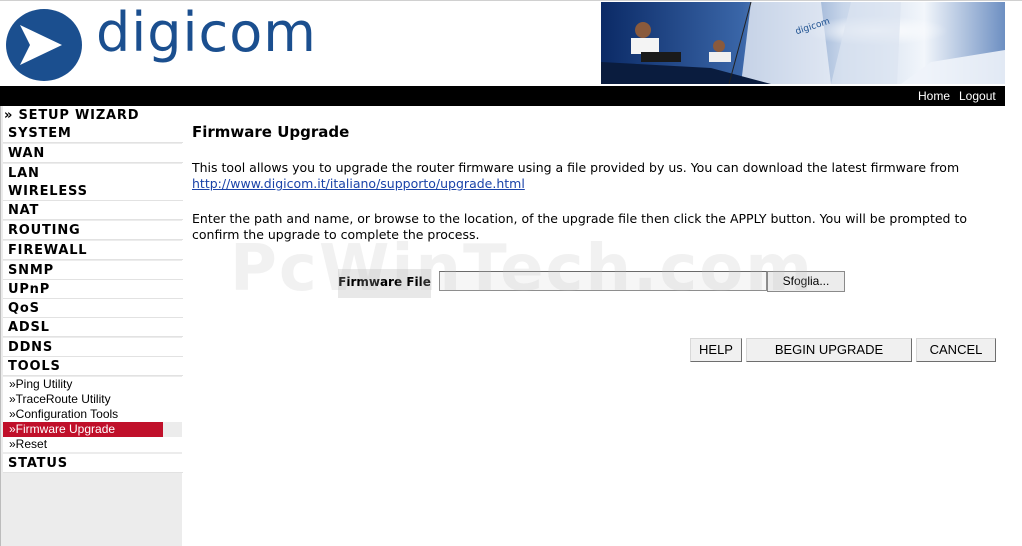 This screenshot has width=1022, height=546. What do you see at coordinates (522, 269) in the screenshot?
I see `watermark: PcWinTech.com` at bounding box center [522, 269].